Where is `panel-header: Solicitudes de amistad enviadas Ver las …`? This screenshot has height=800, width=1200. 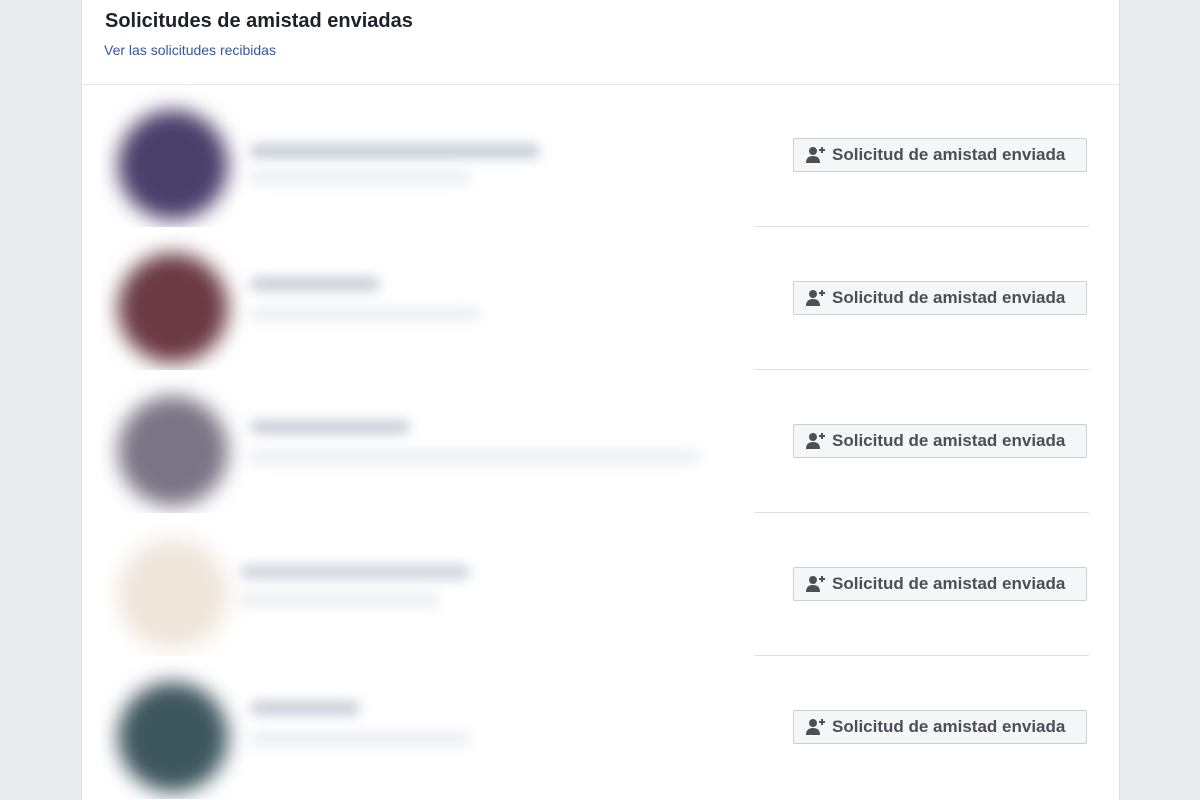
panel-header: Solicitudes de amistad enviadas Ver las … is located at coordinates (600, 42).